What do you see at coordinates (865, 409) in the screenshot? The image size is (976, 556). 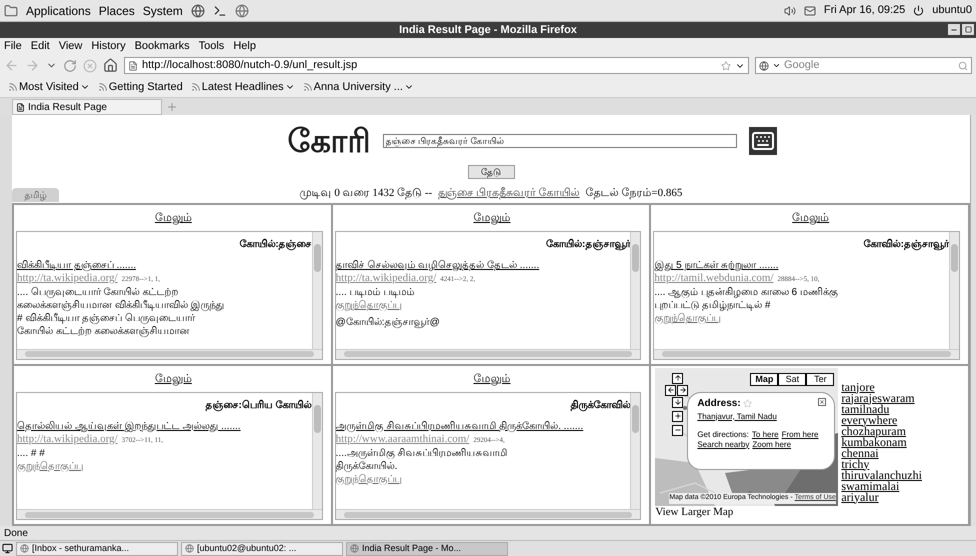 I see `place-link: tamilnadu` at bounding box center [865, 409].